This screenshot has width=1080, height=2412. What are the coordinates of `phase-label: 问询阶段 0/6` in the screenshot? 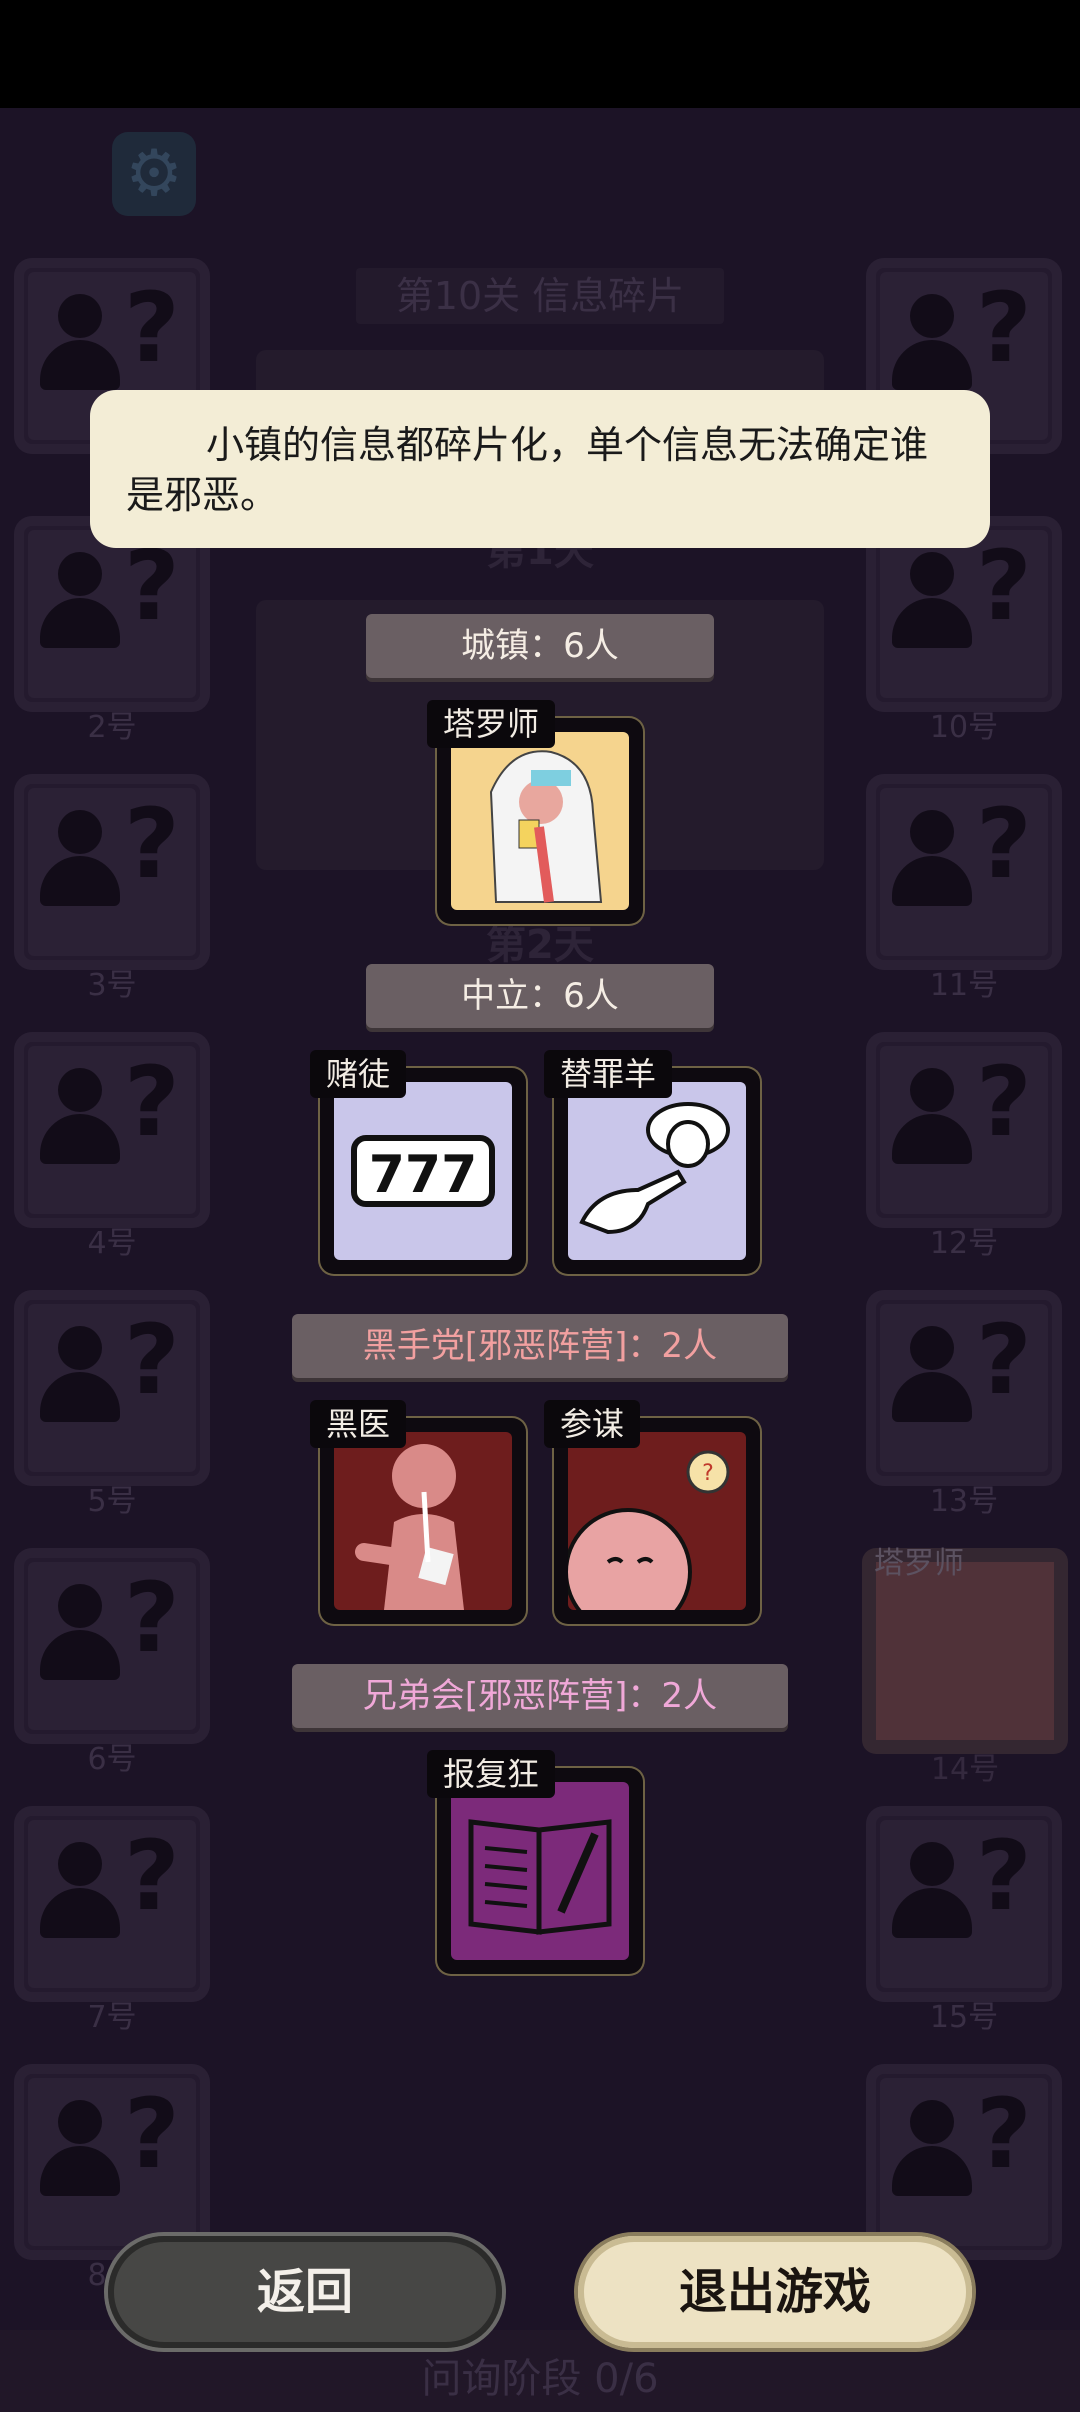 It's located at (540, 2379).